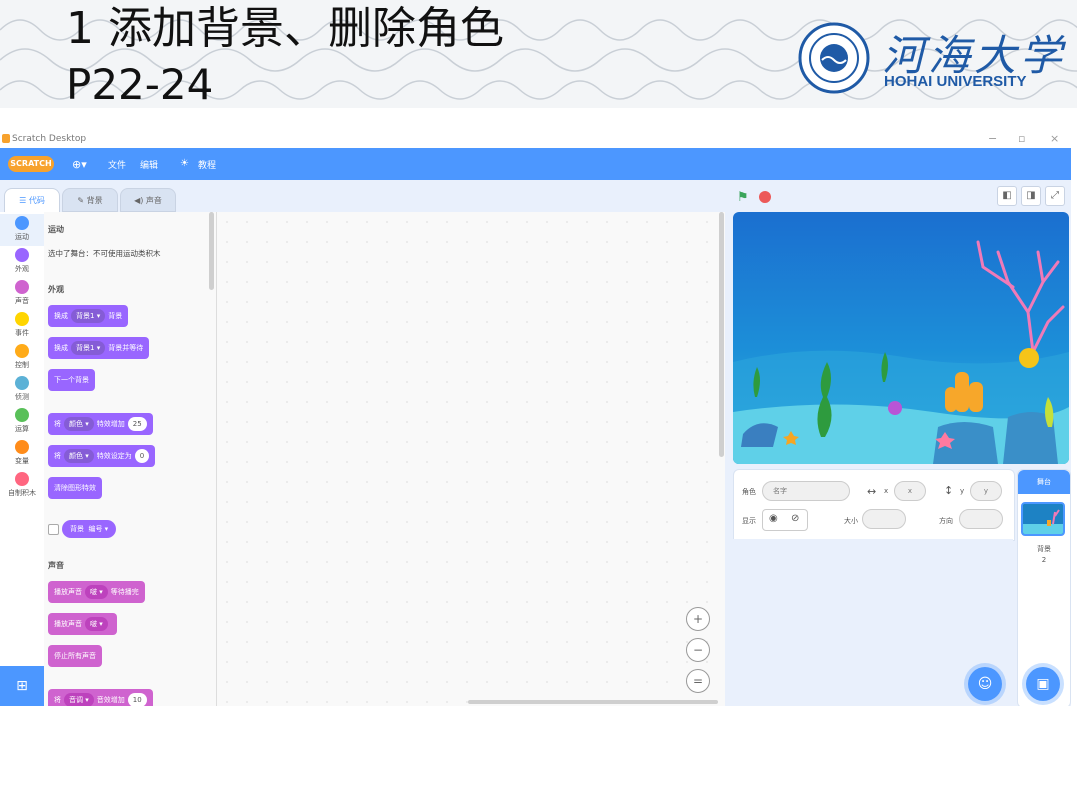 The height and width of the screenshot is (804, 1077). What do you see at coordinates (851, 521) in the screenshot?
I see `size-label: 大小` at bounding box center [851, 521].